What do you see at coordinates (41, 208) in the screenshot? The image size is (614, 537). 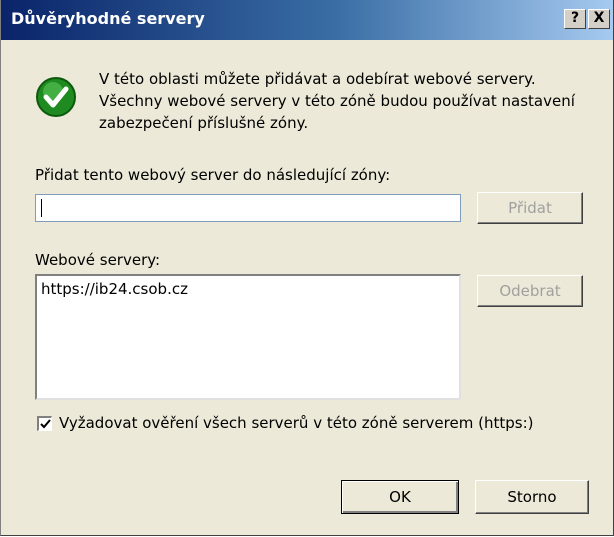 I see `text-caret` at bounding box center [41, 208].